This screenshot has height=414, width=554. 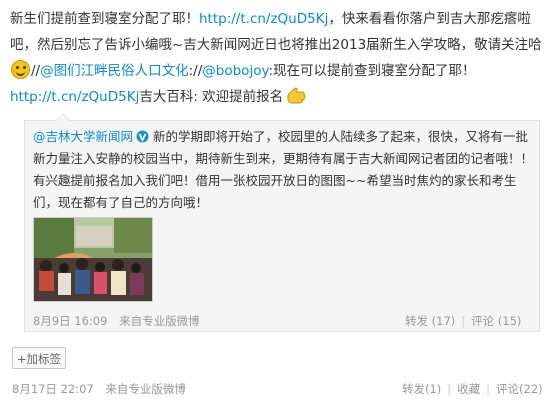 I want to click on comment-count: (15), so click(x=509, y=321).